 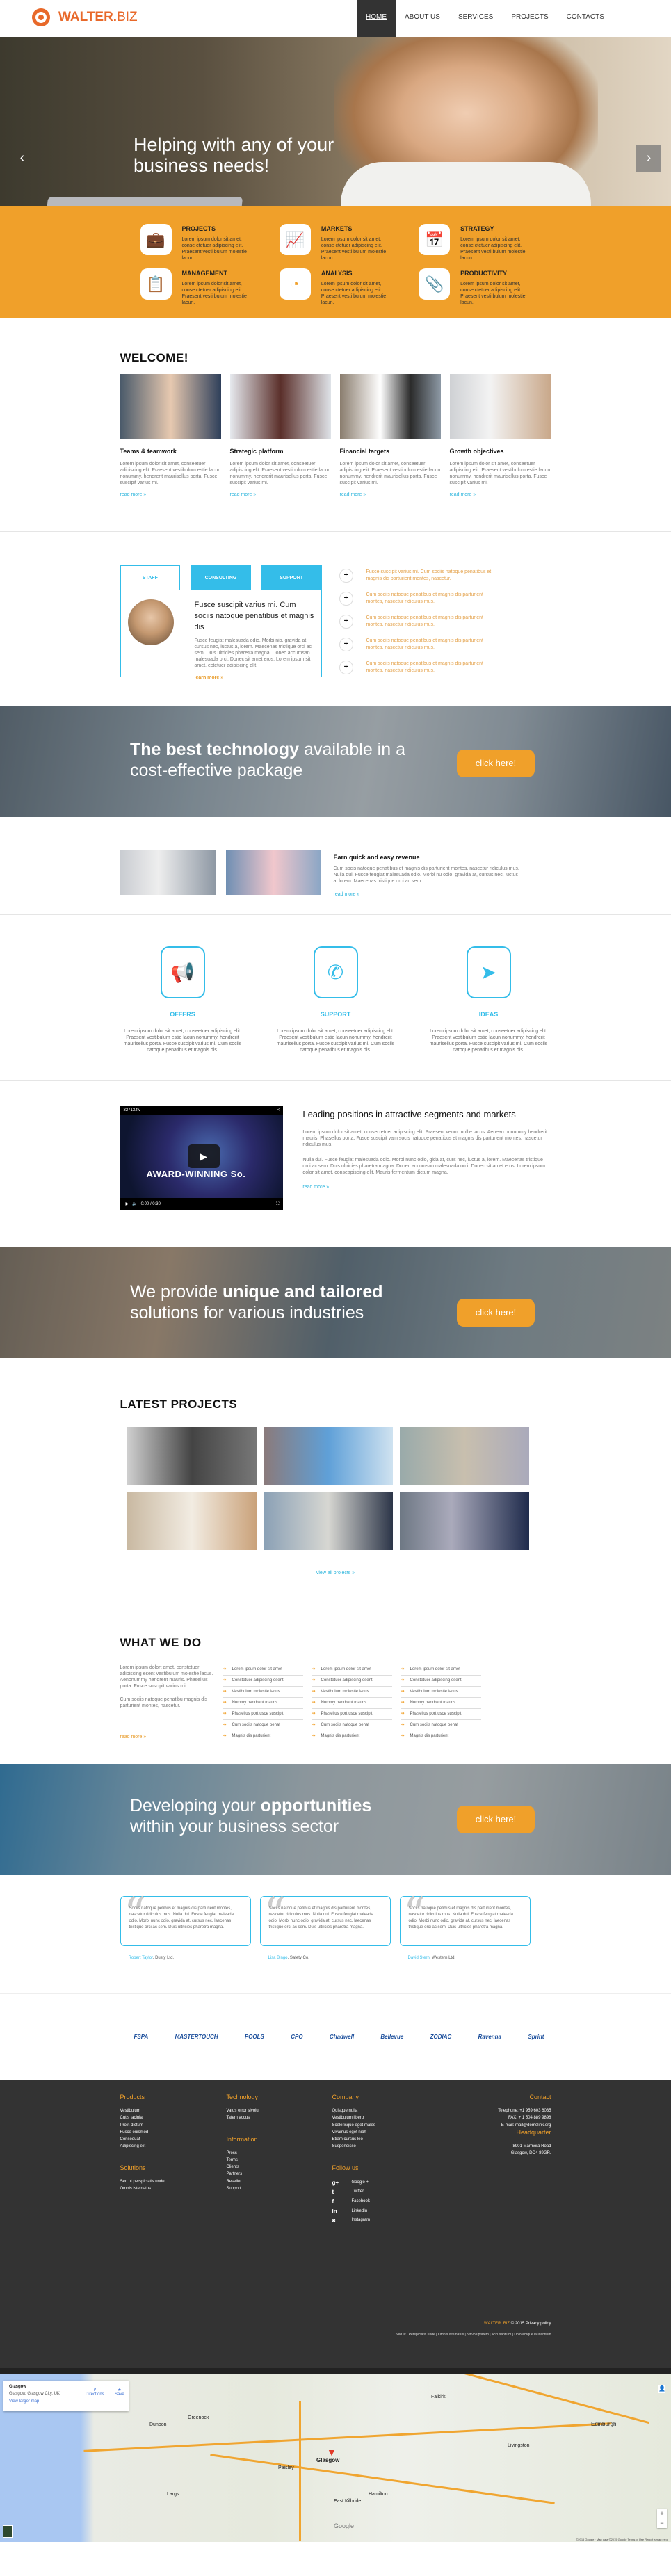 I want to click on footer-link: Scelerisque eget males, so click(x=385, y=2125).